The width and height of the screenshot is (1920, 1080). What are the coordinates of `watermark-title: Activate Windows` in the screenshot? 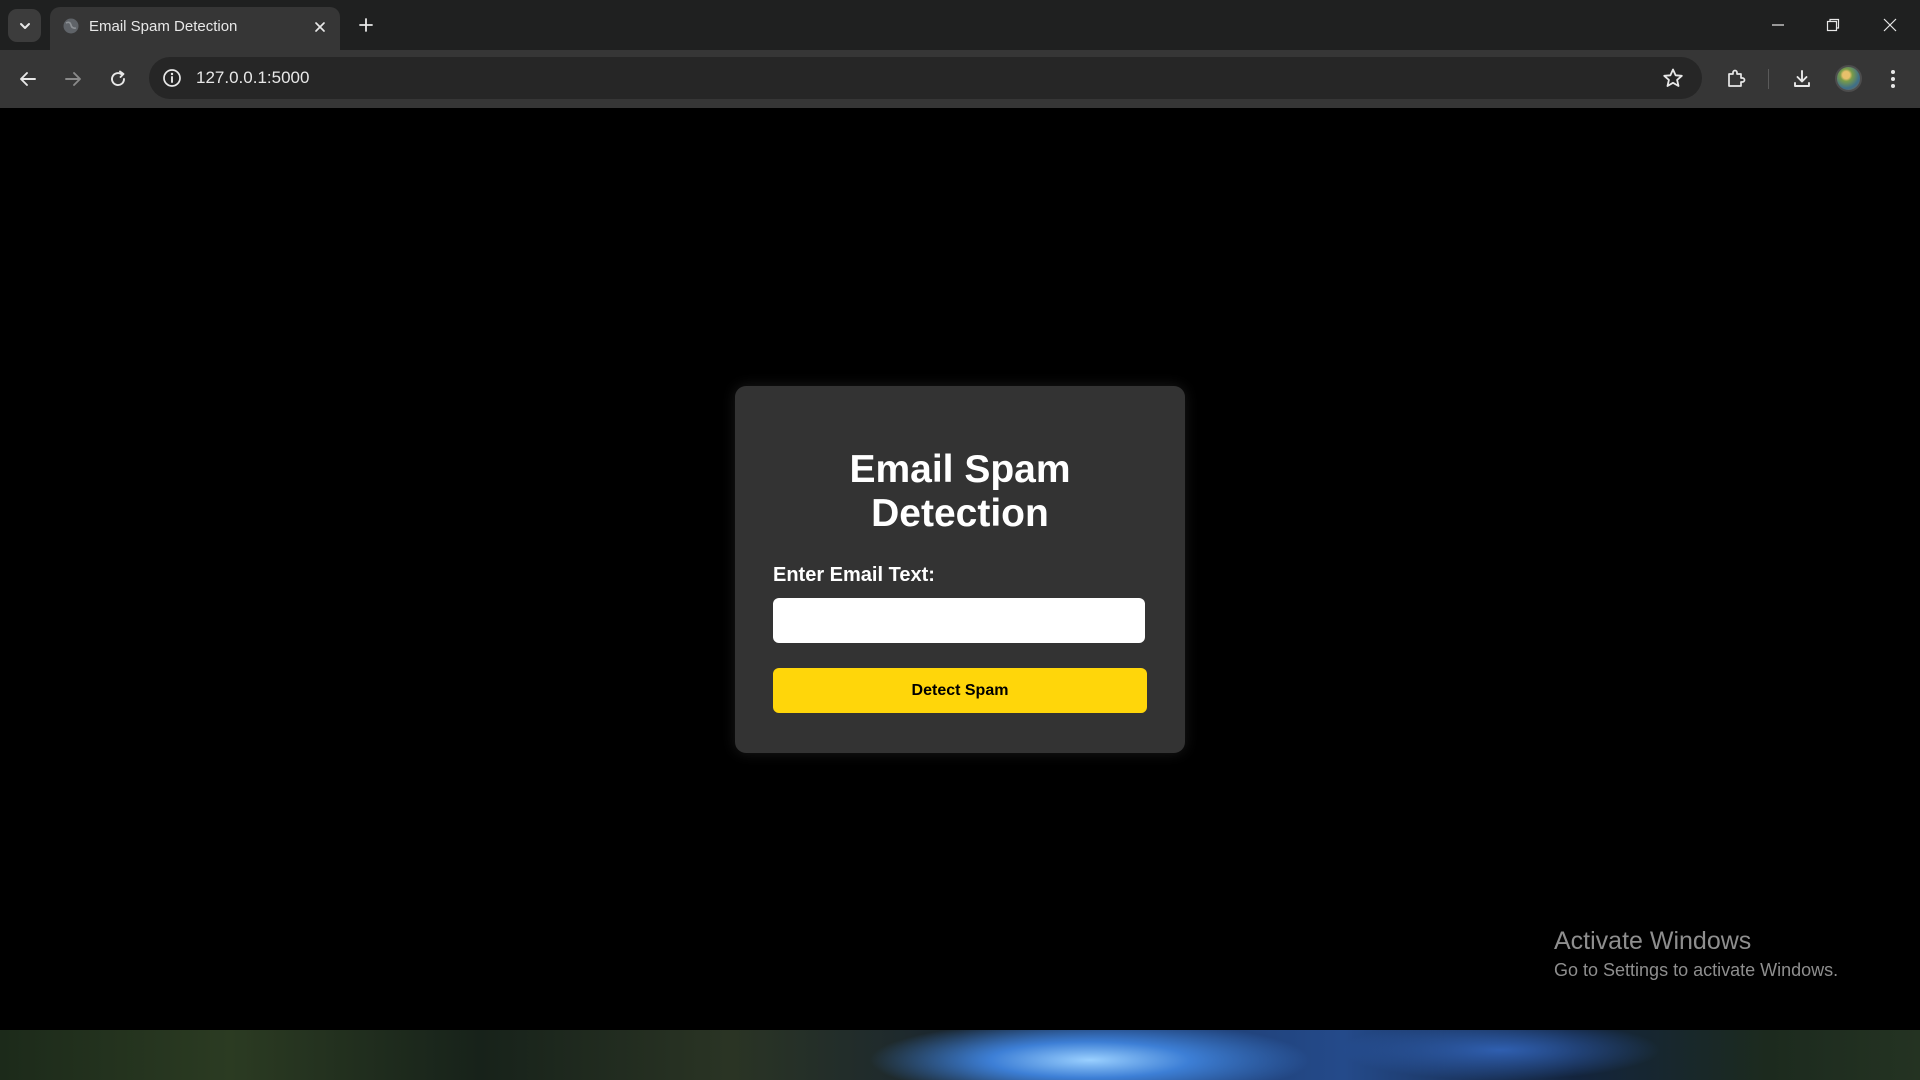 It's located at (1653, 941).